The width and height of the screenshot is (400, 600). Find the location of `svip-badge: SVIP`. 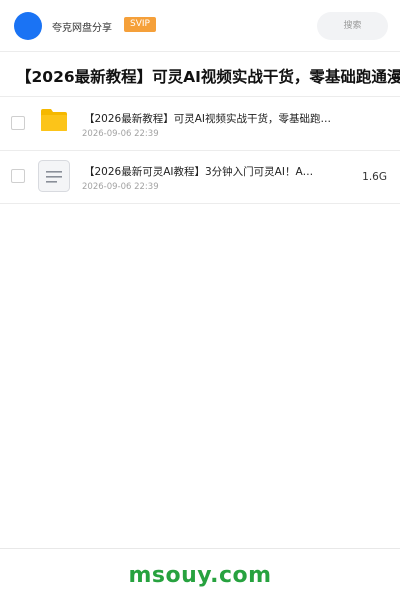

svip-badge: SVIP is located at coordinates (140, 24).